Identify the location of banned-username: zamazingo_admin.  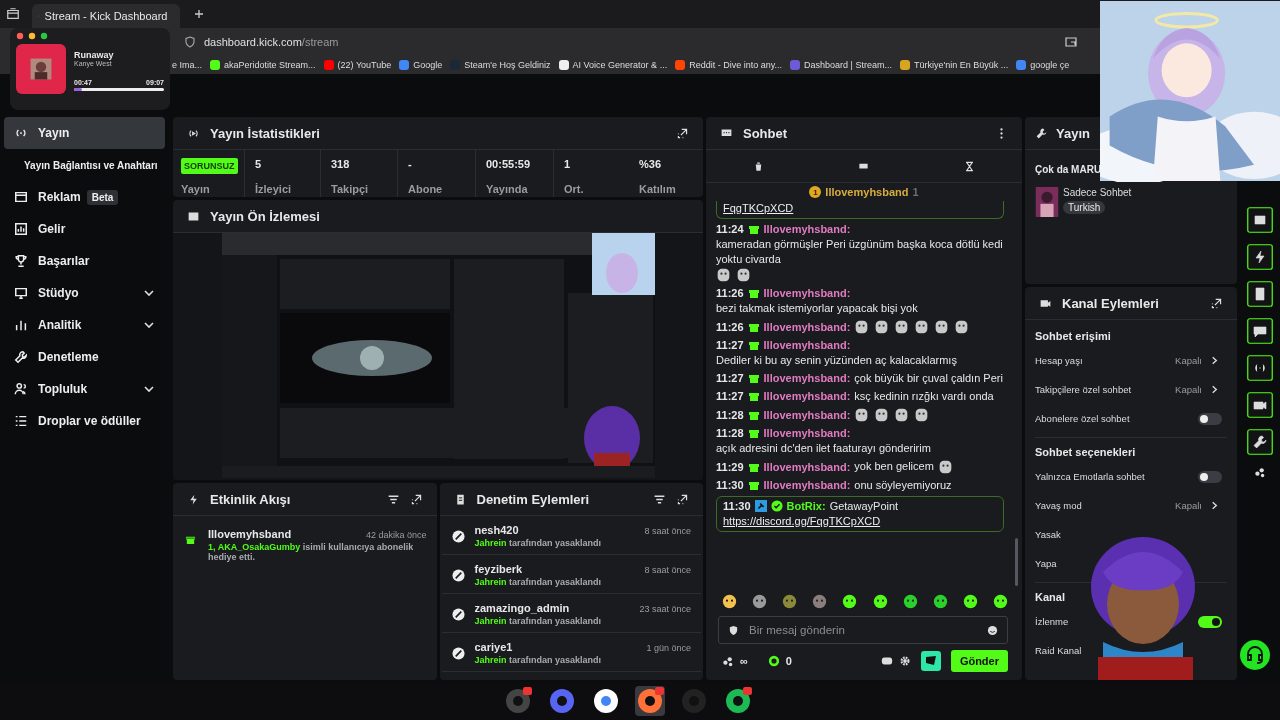
(522, 608).